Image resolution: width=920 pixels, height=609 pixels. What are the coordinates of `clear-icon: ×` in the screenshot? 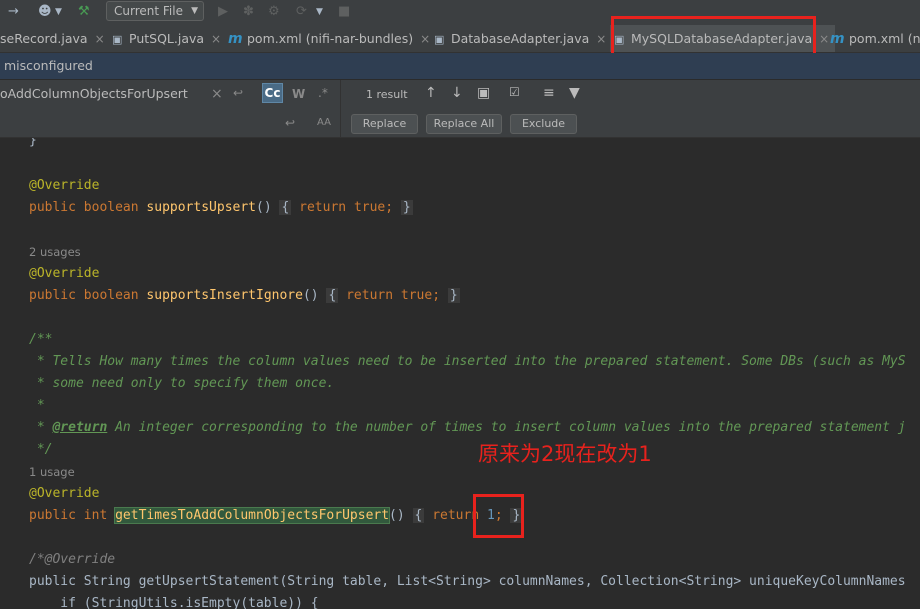 It's located at (217, 94).